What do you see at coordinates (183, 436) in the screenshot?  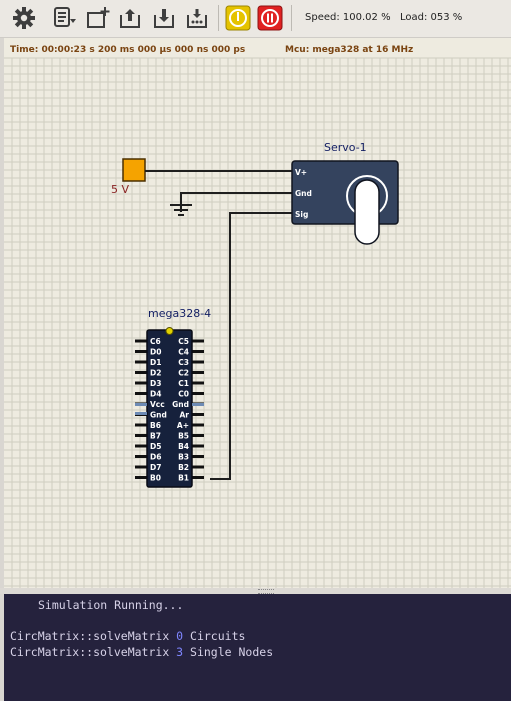 I see `mcu-right-pin-label: B5` at bounding box center [183, 436].